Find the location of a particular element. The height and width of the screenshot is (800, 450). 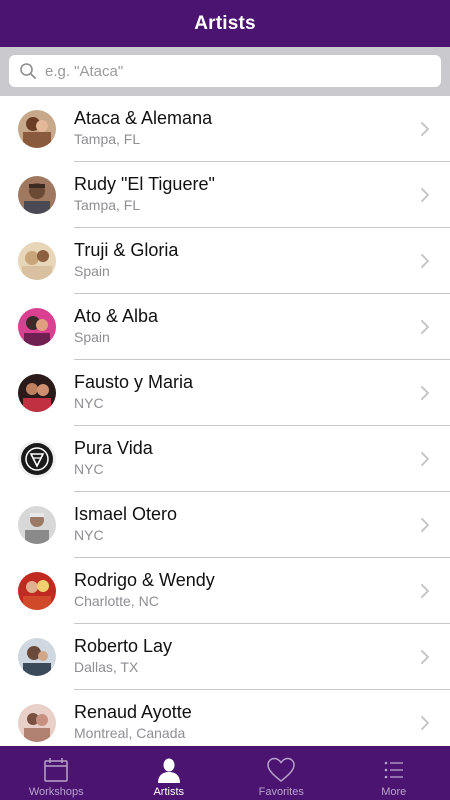

list-item: Ataca & Alemana Tampa, FL is located at coordinates (225, 129).